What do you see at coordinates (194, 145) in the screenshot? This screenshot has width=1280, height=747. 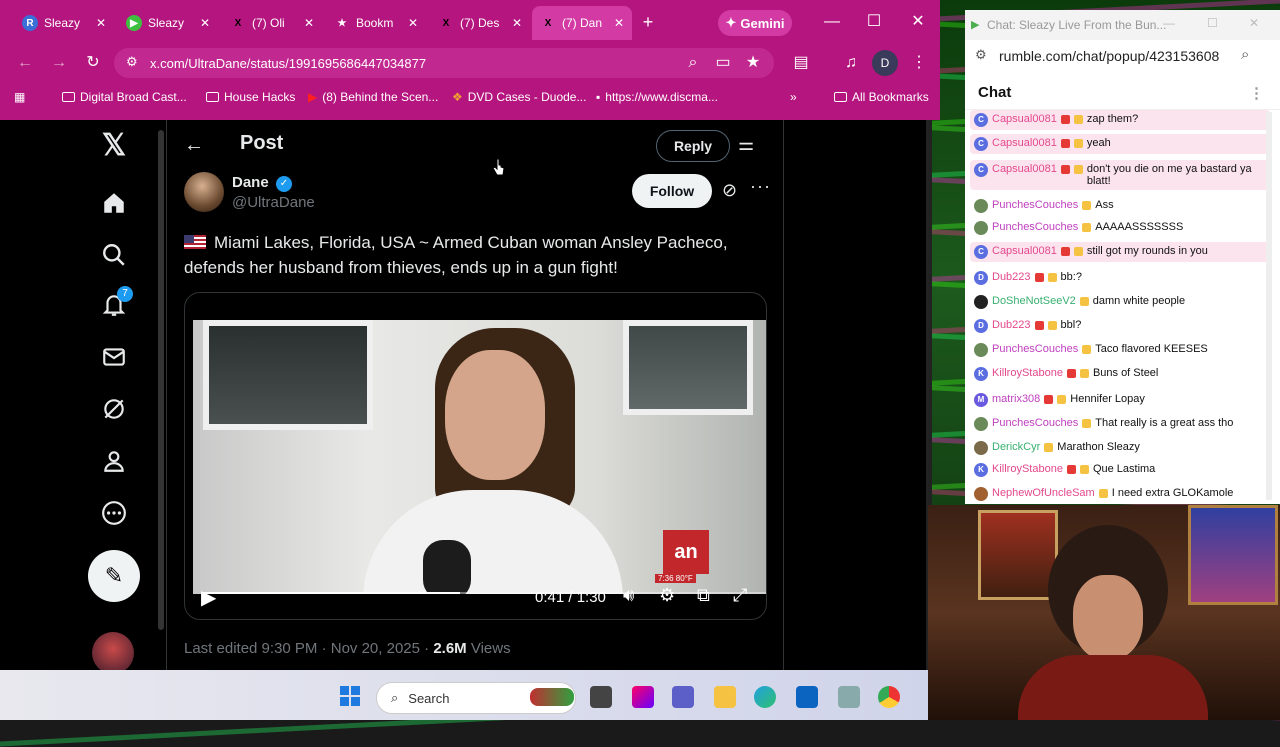 I see `back-arrow-icon: ←` at bounding box center [194, 145].